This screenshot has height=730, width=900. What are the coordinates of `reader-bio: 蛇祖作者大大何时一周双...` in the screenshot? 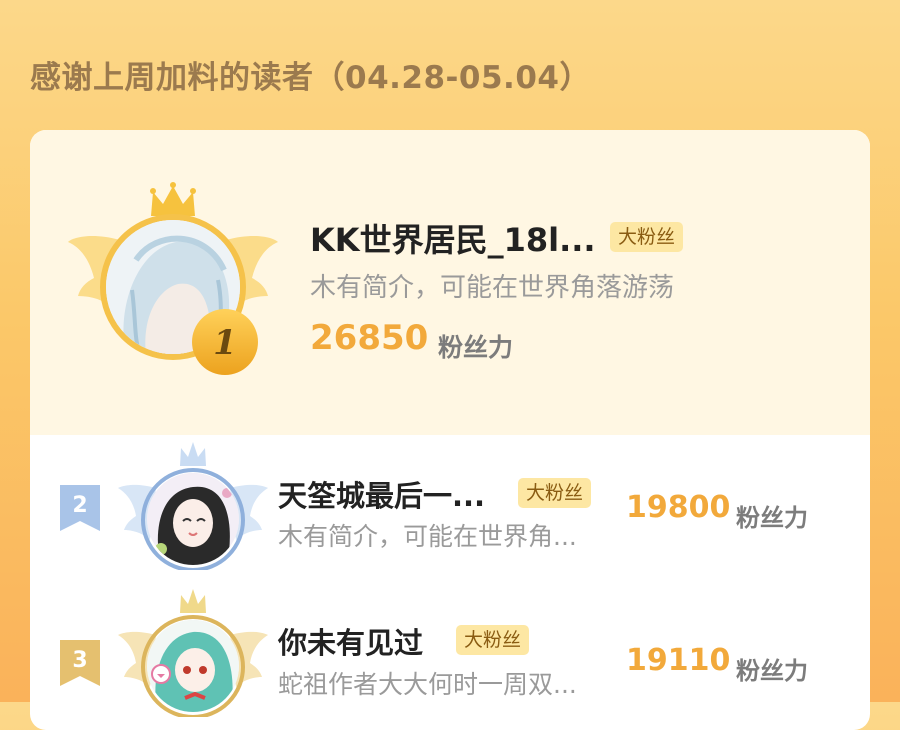 It's located at (427, 684).